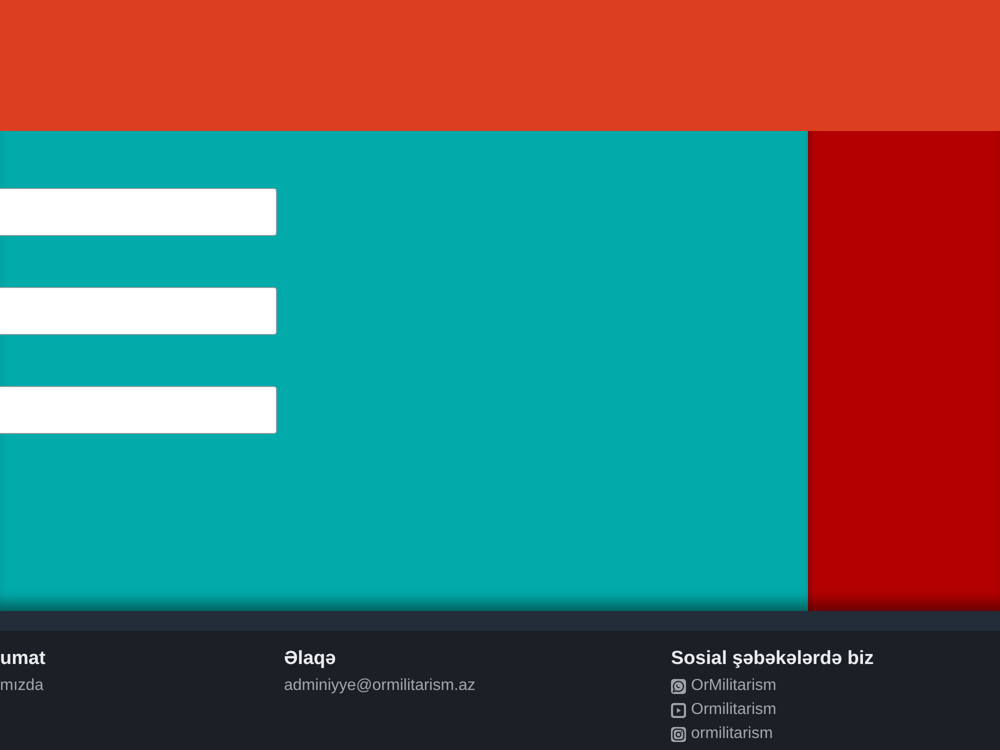 This screenshot has width=1000, height=750. Describe the element at coordinates (678, 734) in the screenshot. I see `camera-icon` at that location.